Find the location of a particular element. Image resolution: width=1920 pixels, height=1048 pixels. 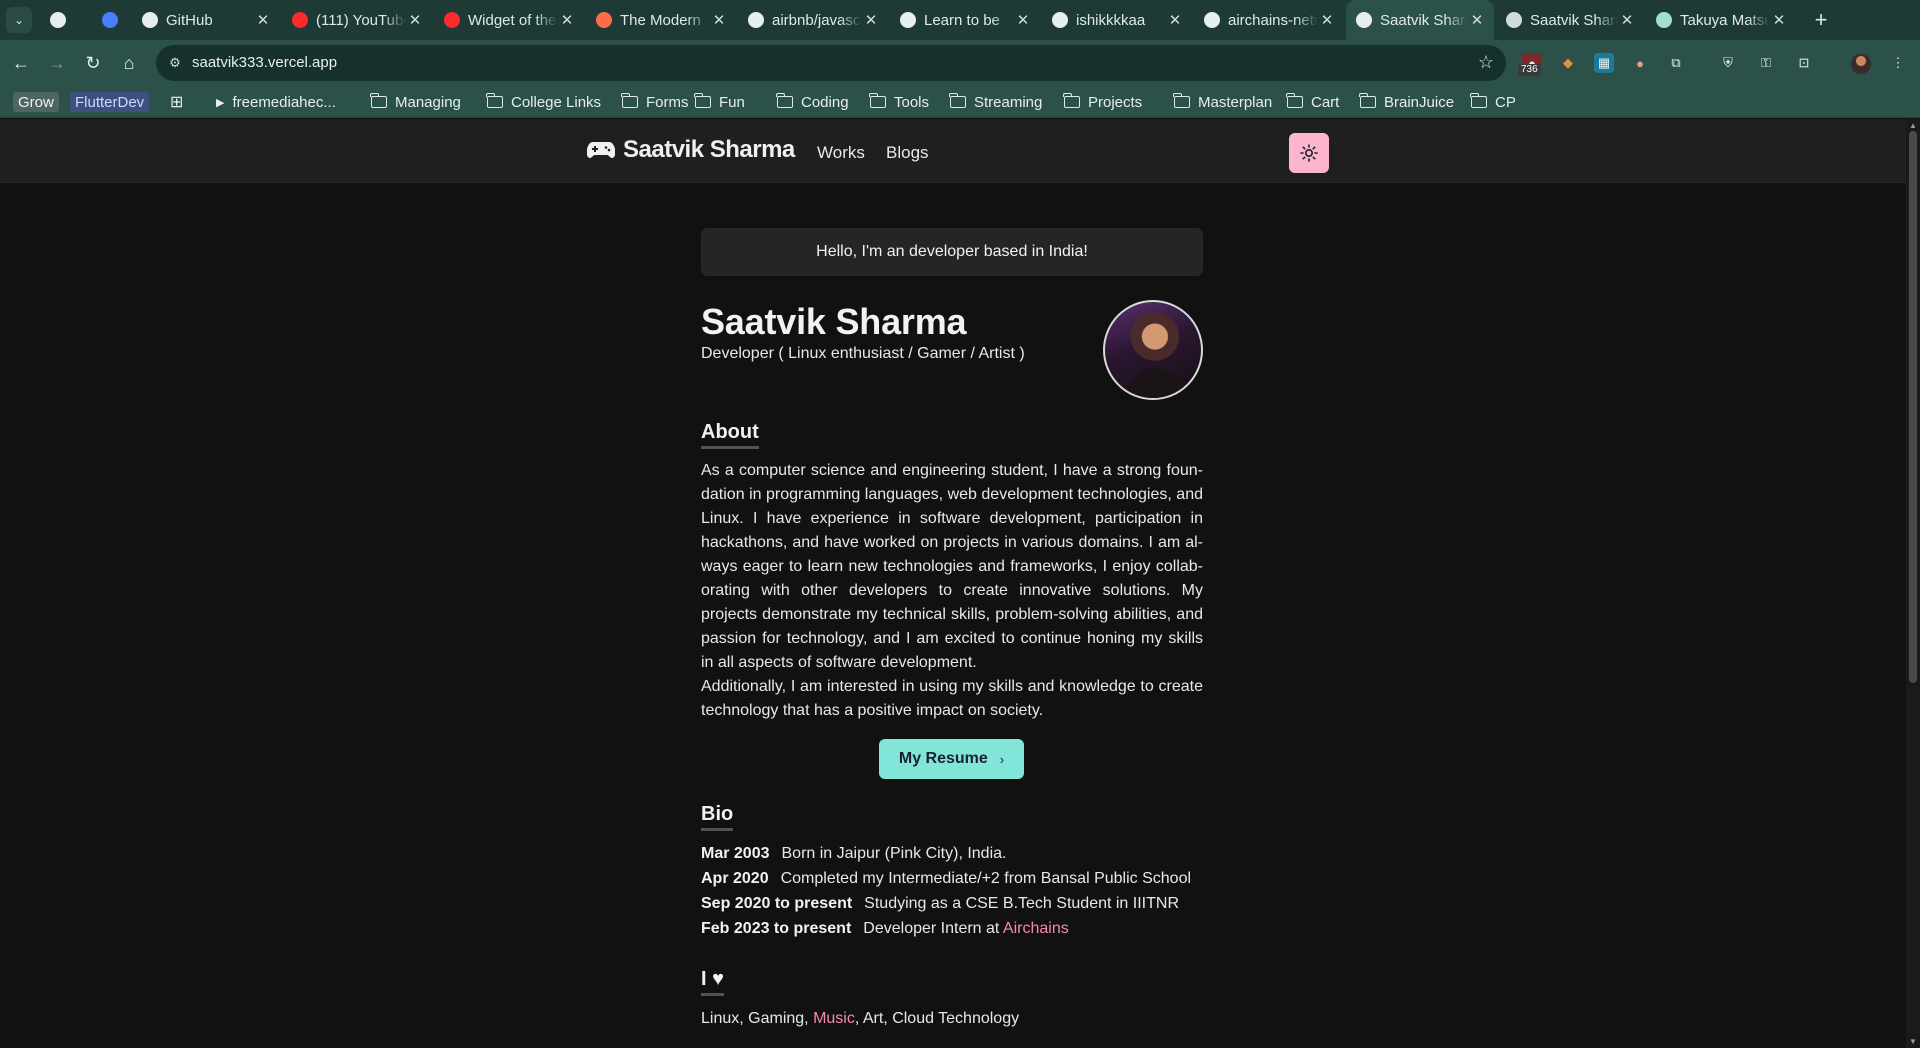

figure-icon is located at coordinates (604, 20).